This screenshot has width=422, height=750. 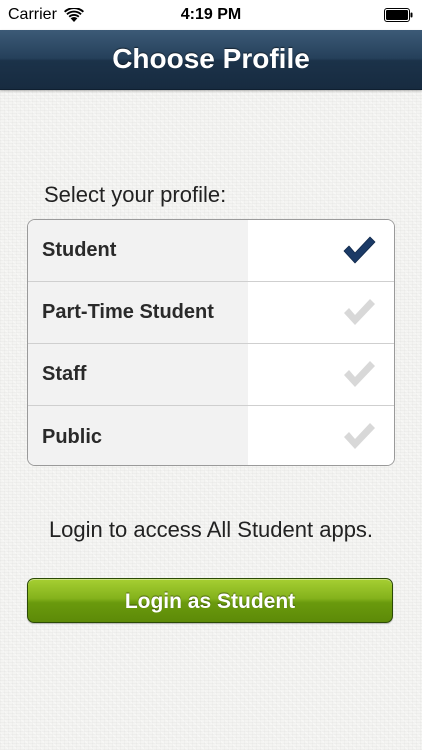 What do you see at coordinates (211, 529) in the screenshot?
I see `login-info-text: Login to access All Student apps.` at bounding box center [211, 529].